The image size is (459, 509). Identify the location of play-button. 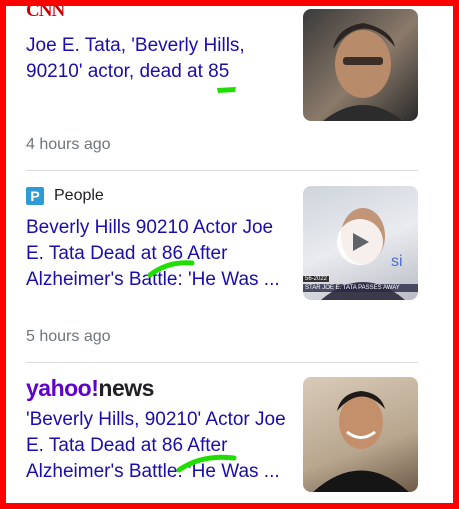
(360, 242).